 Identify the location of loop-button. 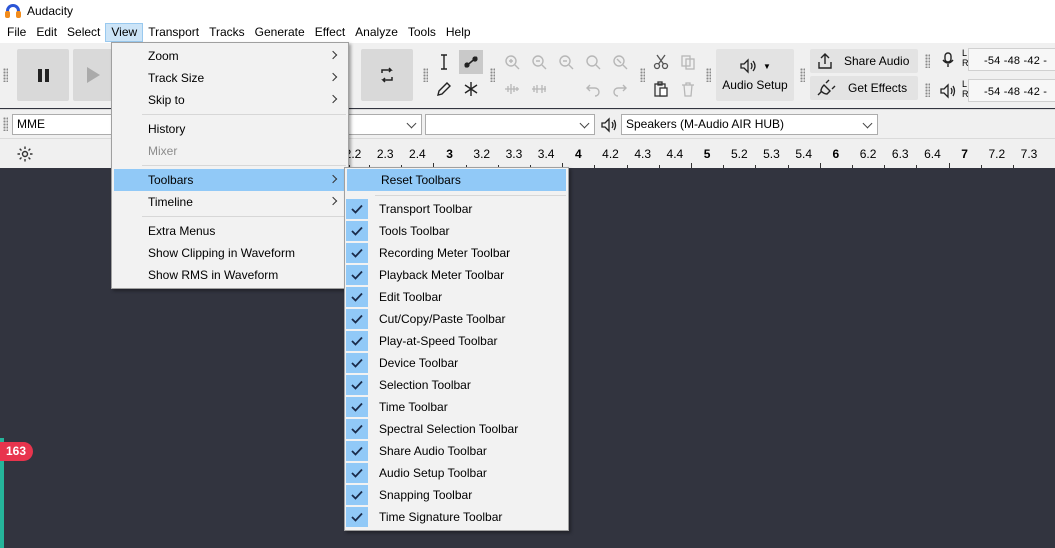
(387, 75).